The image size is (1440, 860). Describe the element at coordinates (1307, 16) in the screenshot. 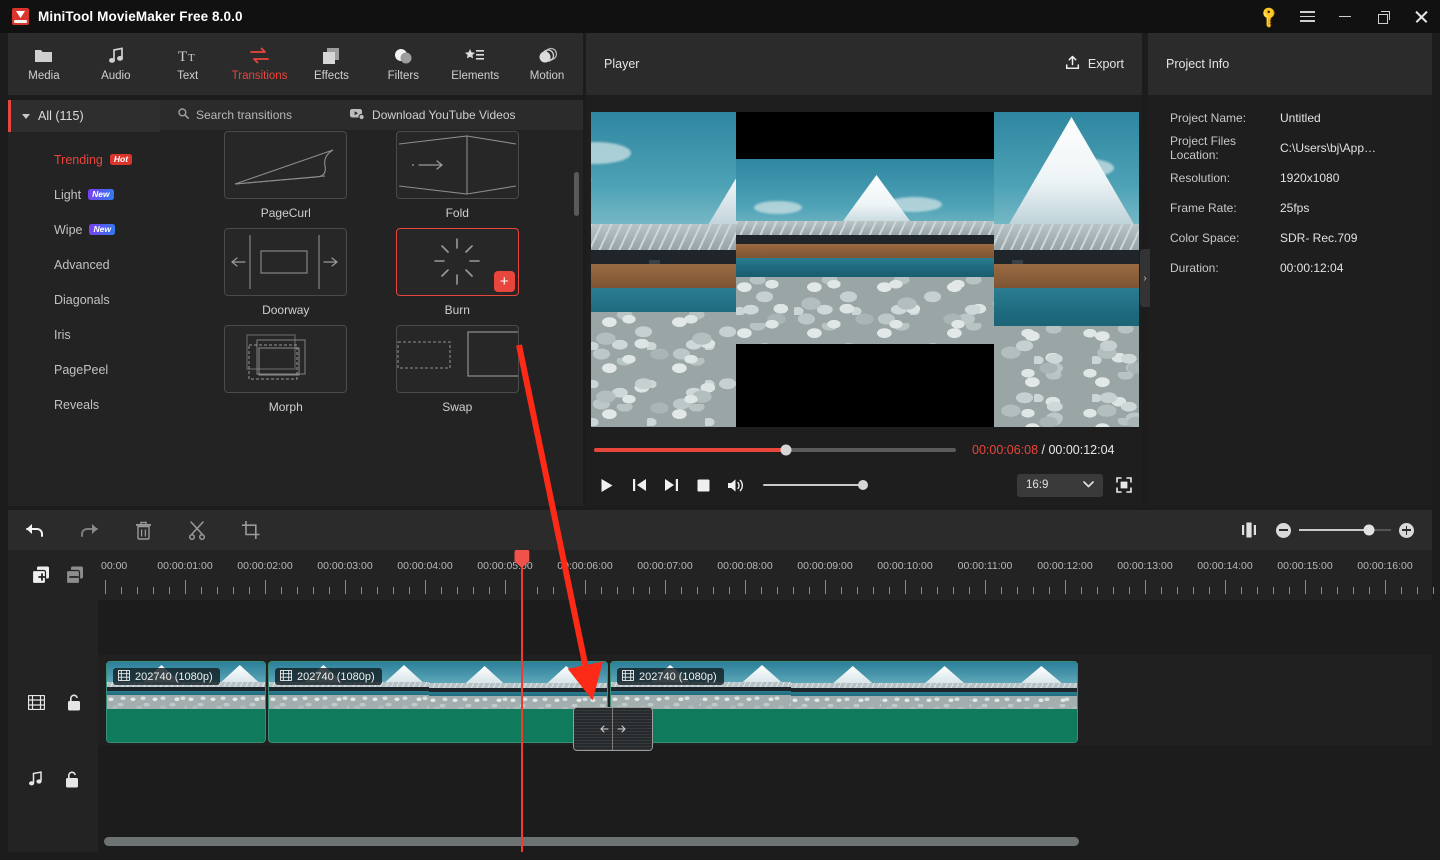

I see `menu-icon` at that location.